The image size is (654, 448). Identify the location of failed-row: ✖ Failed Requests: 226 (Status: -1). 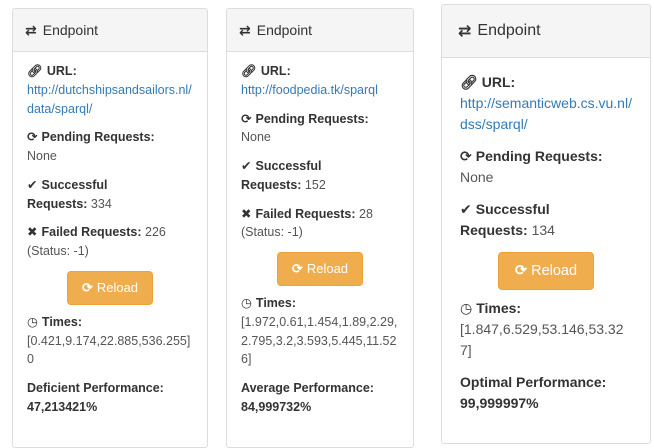
(96, 241).